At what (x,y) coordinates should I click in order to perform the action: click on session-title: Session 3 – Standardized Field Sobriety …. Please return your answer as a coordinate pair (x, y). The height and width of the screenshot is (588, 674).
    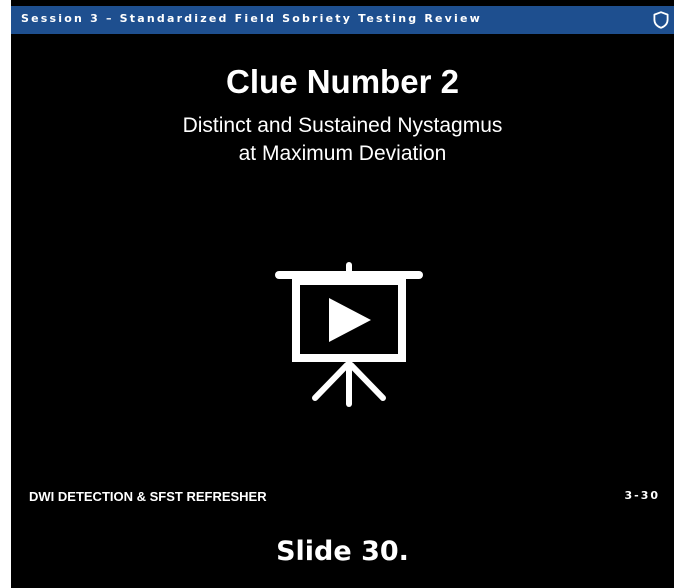
    Looking at the image, I should click on (252, 18).